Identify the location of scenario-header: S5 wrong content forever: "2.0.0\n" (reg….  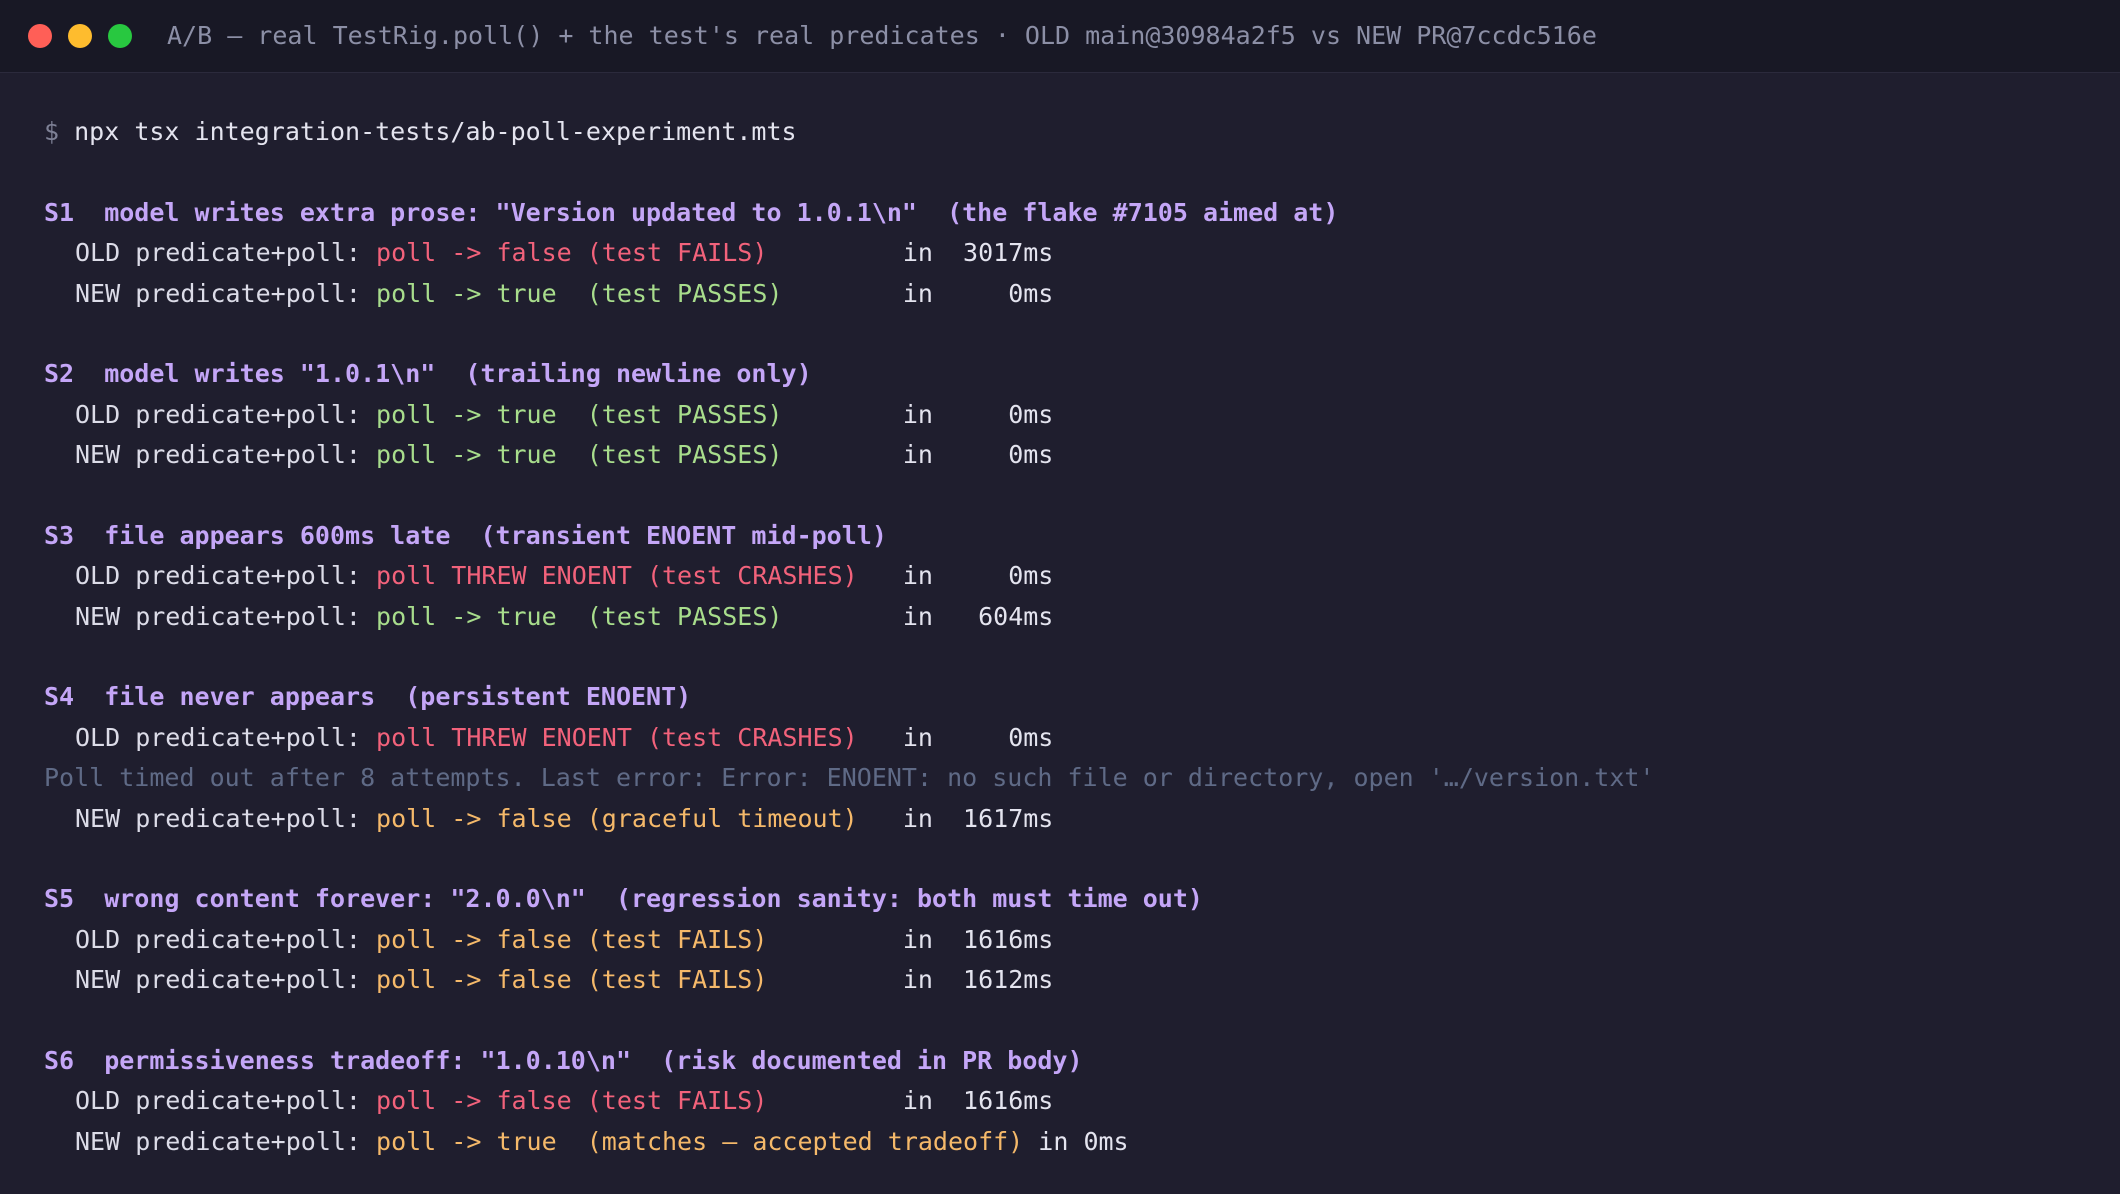
(623, 899).